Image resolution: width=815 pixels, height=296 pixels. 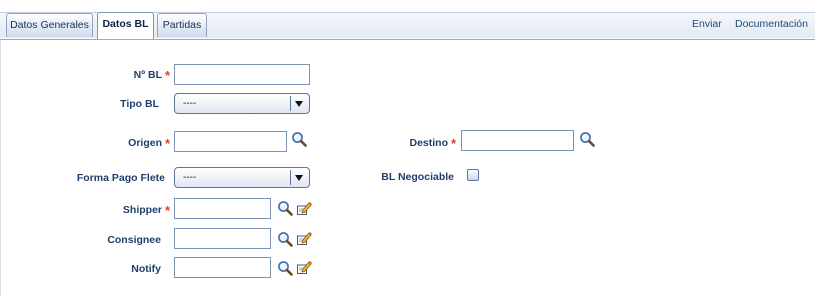 What do you see at coordinates (428, 143) in the screenshot?
I see `destino-label: Destino` at bounding box center [428, 143].